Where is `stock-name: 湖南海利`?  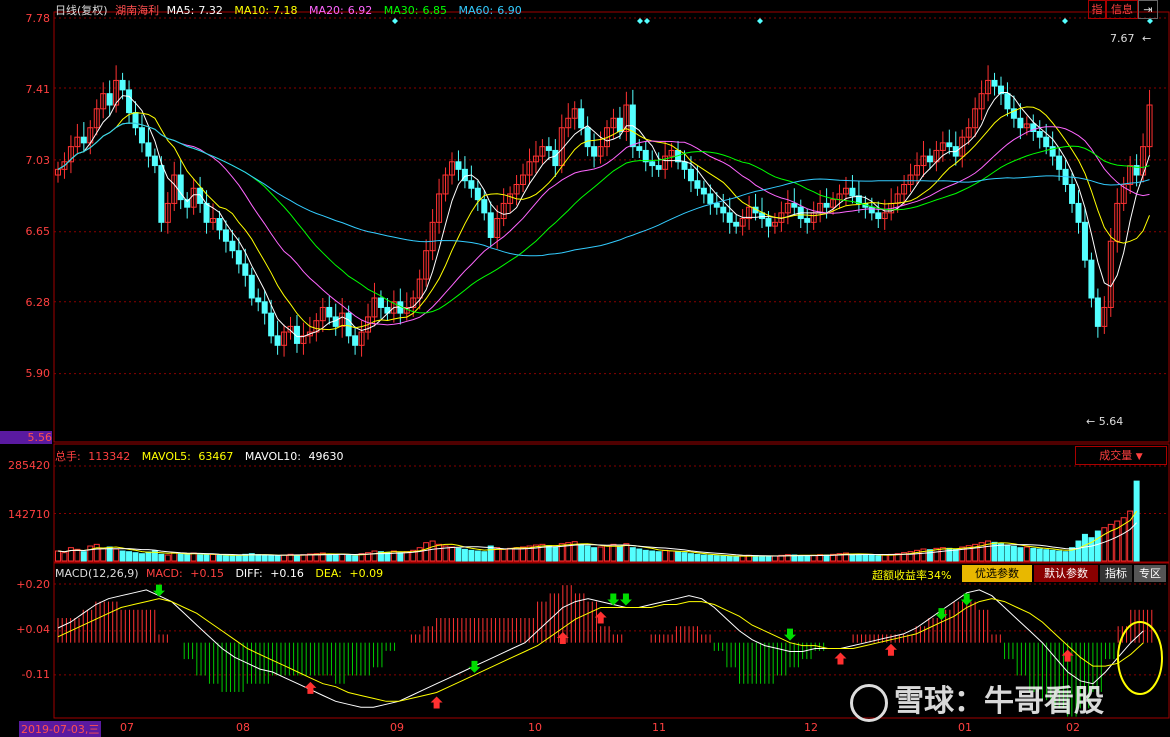
stock-name: 湖南海利 is located at coordinates (137, 10).